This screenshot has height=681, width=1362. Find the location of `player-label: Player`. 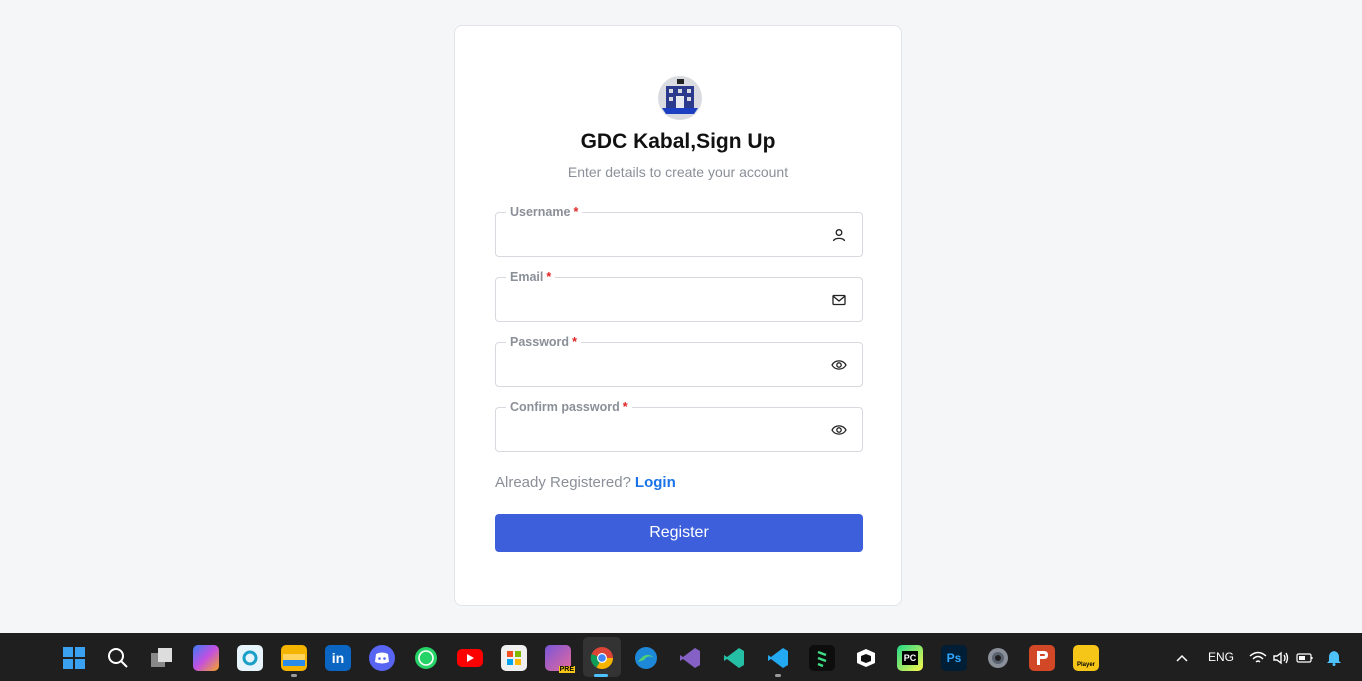

player-label: Player is located at coordinates (1085, 665).